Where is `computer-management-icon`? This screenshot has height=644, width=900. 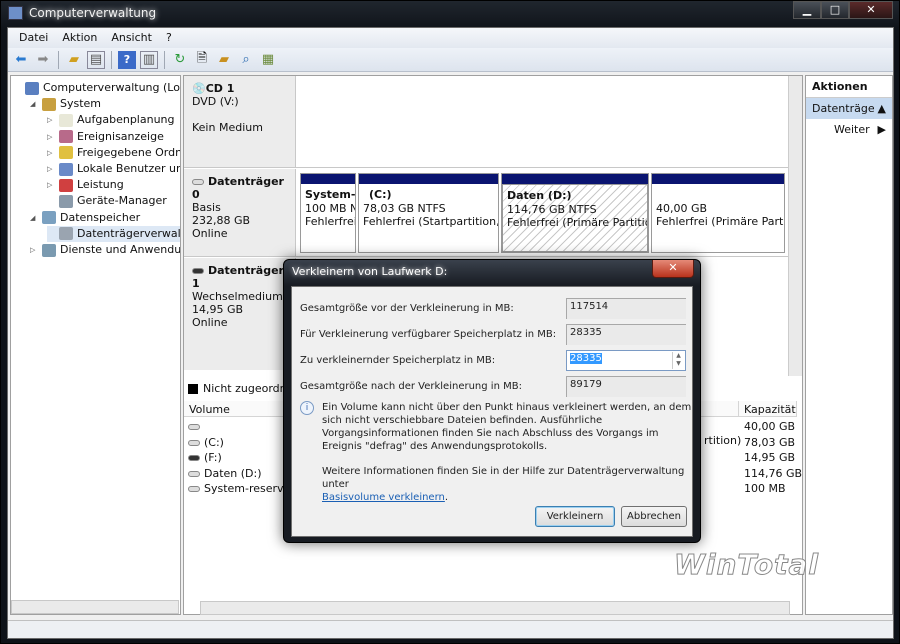
computer-management-icon is located at coordinates (15, 13).